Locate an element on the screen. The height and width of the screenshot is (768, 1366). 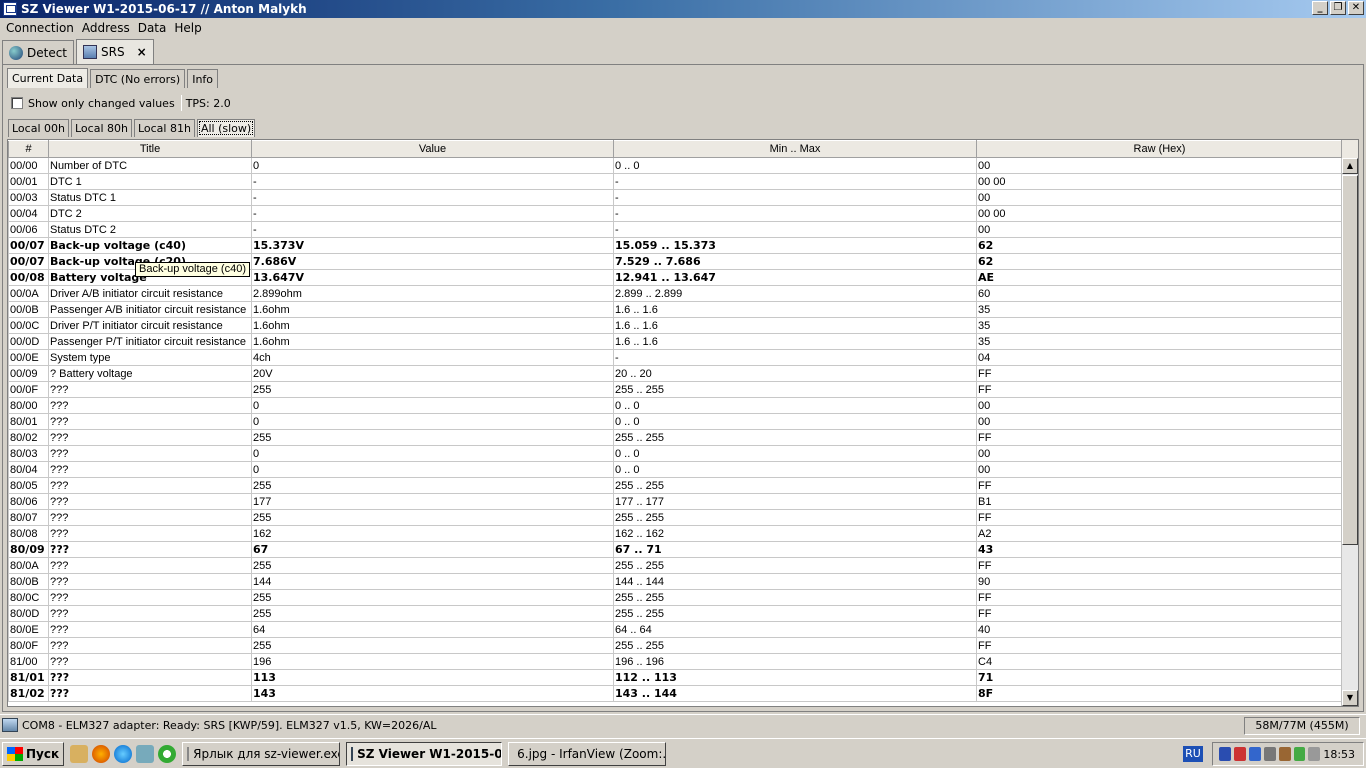
table-row: 00/00 Number of DTC 0 0 .. 0 00 is located at coordinates (675, 165).